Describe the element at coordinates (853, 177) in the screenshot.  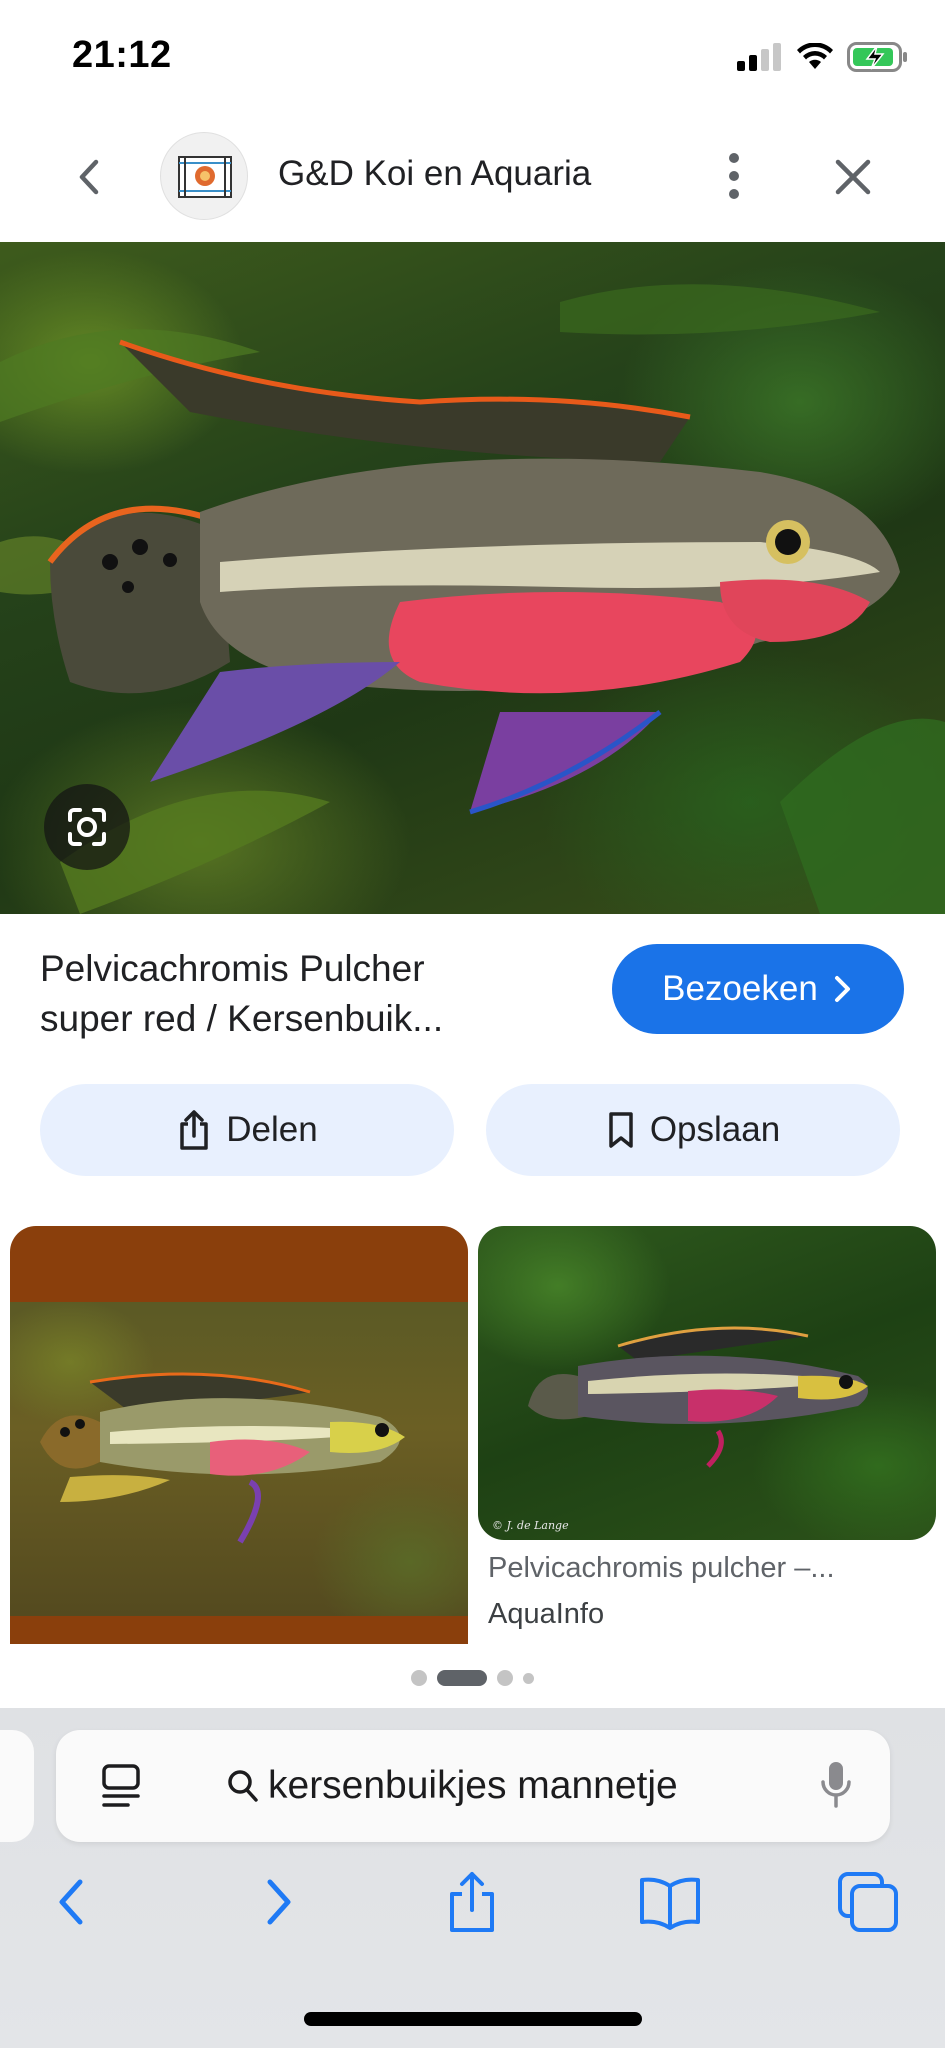
I see `close-icon` at that location.